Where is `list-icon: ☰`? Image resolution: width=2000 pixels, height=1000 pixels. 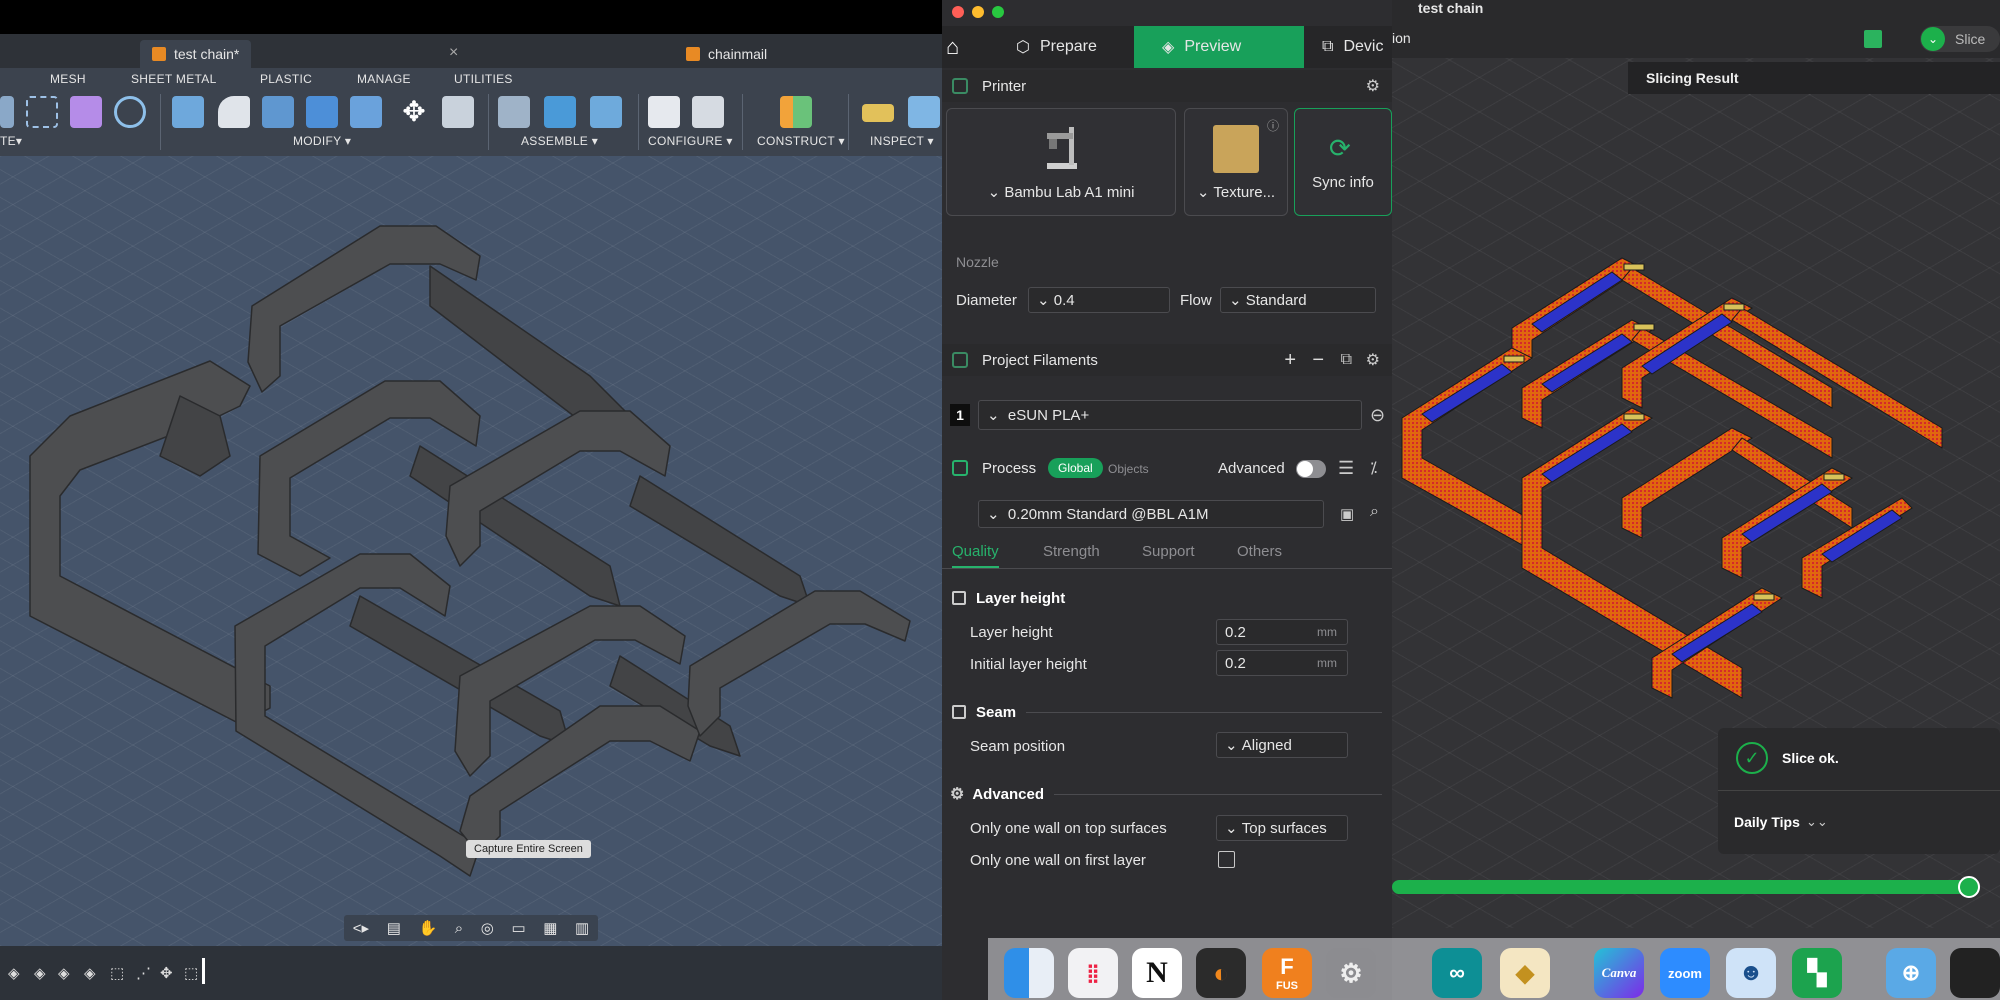 list-icon: ☰ is located at coordinates (1346, 468).